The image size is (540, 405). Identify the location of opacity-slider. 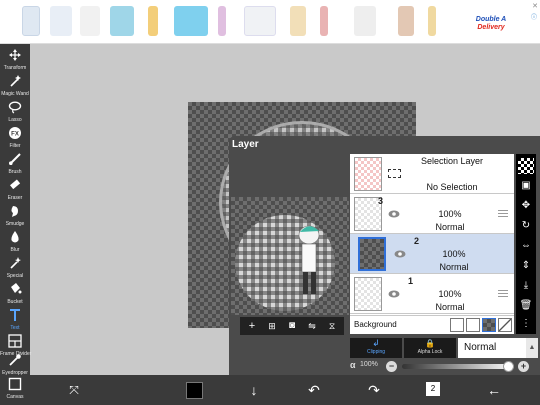
(458, 366).